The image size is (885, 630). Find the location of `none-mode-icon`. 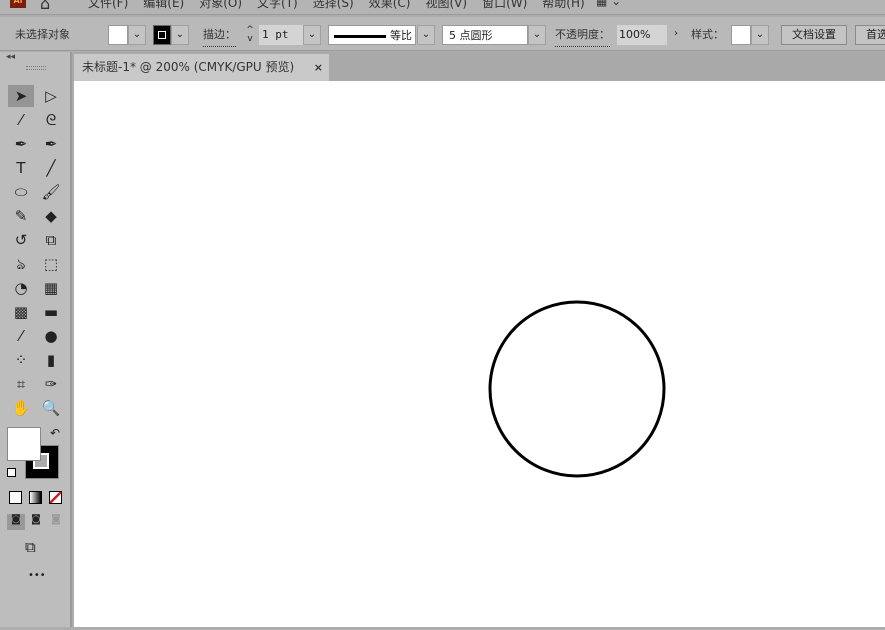

none-mode-icon is located at coordinates (55, 497).